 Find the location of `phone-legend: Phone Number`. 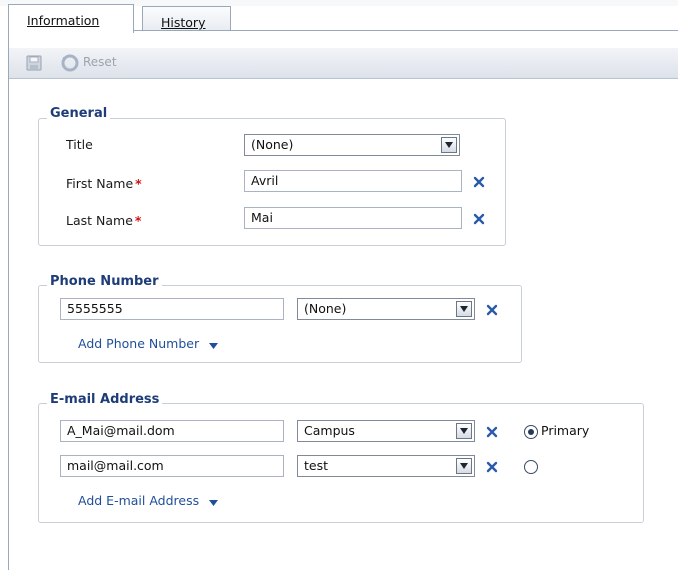

phone-legend: Phone Number is located at coordinates (104, 281).